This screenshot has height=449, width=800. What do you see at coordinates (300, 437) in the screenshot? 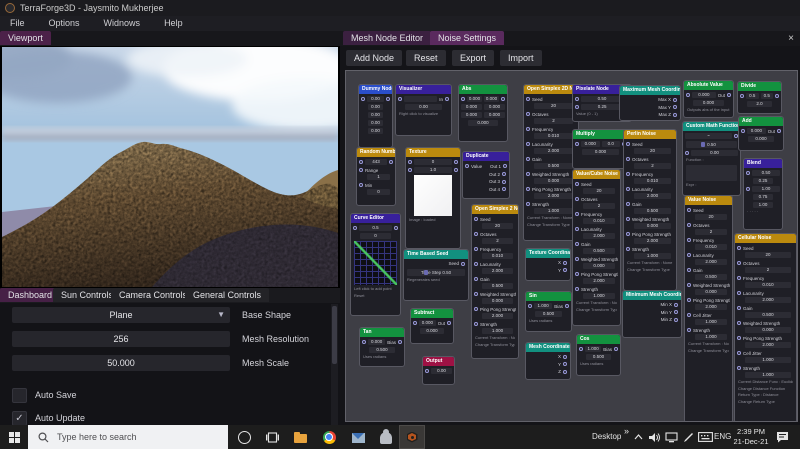
I see `file-explorer-icon` at bounding box center [300, 437].